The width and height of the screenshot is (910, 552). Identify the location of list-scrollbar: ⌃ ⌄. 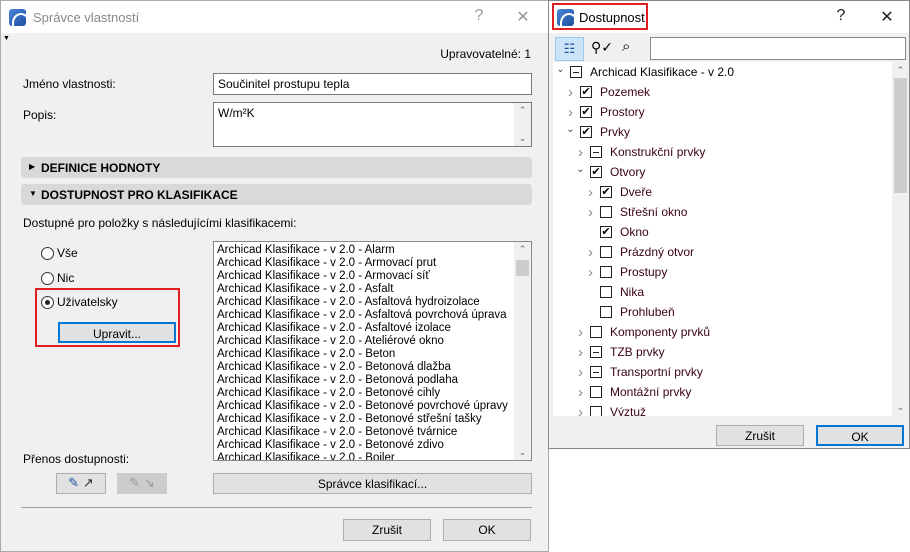
(522, 351).